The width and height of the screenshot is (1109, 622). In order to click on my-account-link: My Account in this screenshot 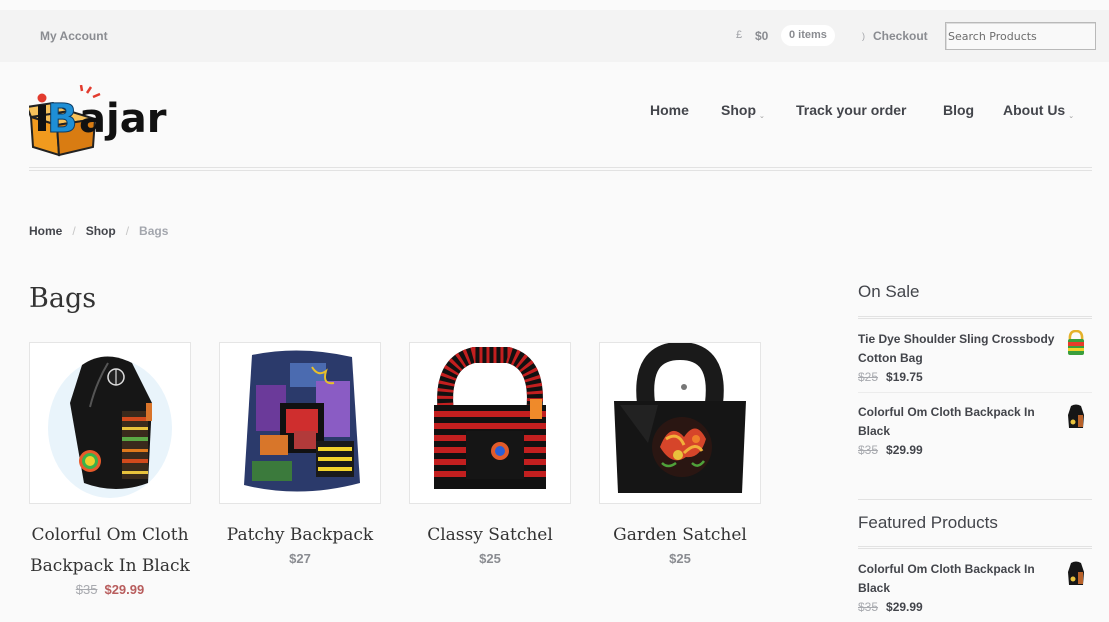, I will do `click(74, 36)`.